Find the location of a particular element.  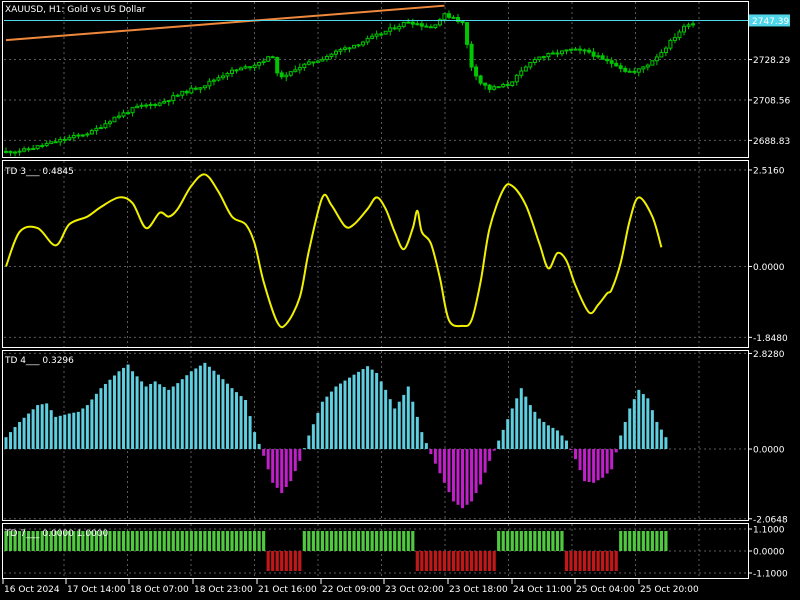

td3-tick-label: 0.0000 is located at coordinates (769, 268).